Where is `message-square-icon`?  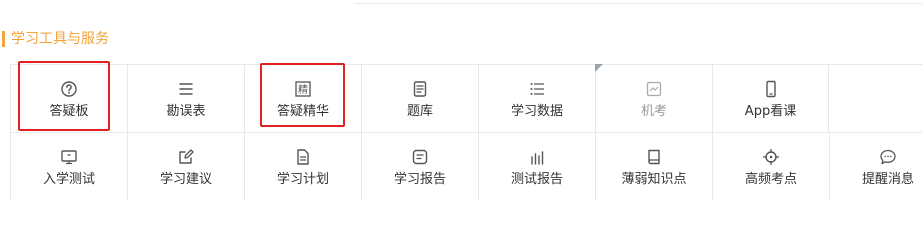
message-square-icon is located at coordinates (420, 157).